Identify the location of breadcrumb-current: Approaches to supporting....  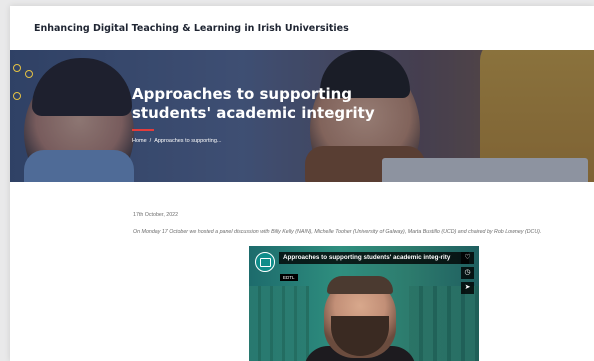
(188, 141).